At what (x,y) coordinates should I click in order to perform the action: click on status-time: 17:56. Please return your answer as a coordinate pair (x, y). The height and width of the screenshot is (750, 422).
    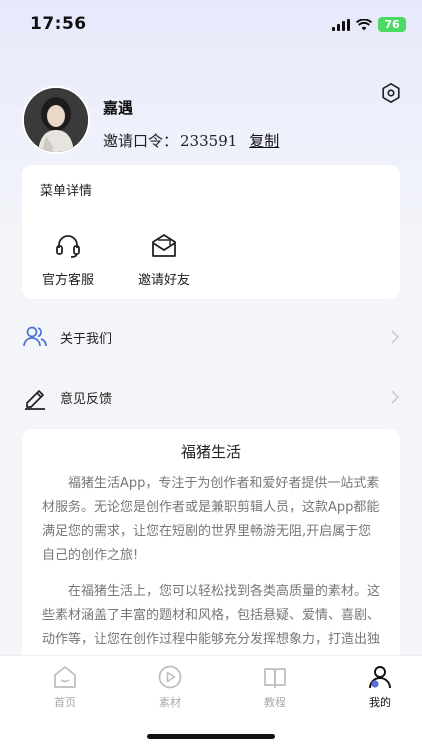
    Looking at the image, I should click on (58, 24).